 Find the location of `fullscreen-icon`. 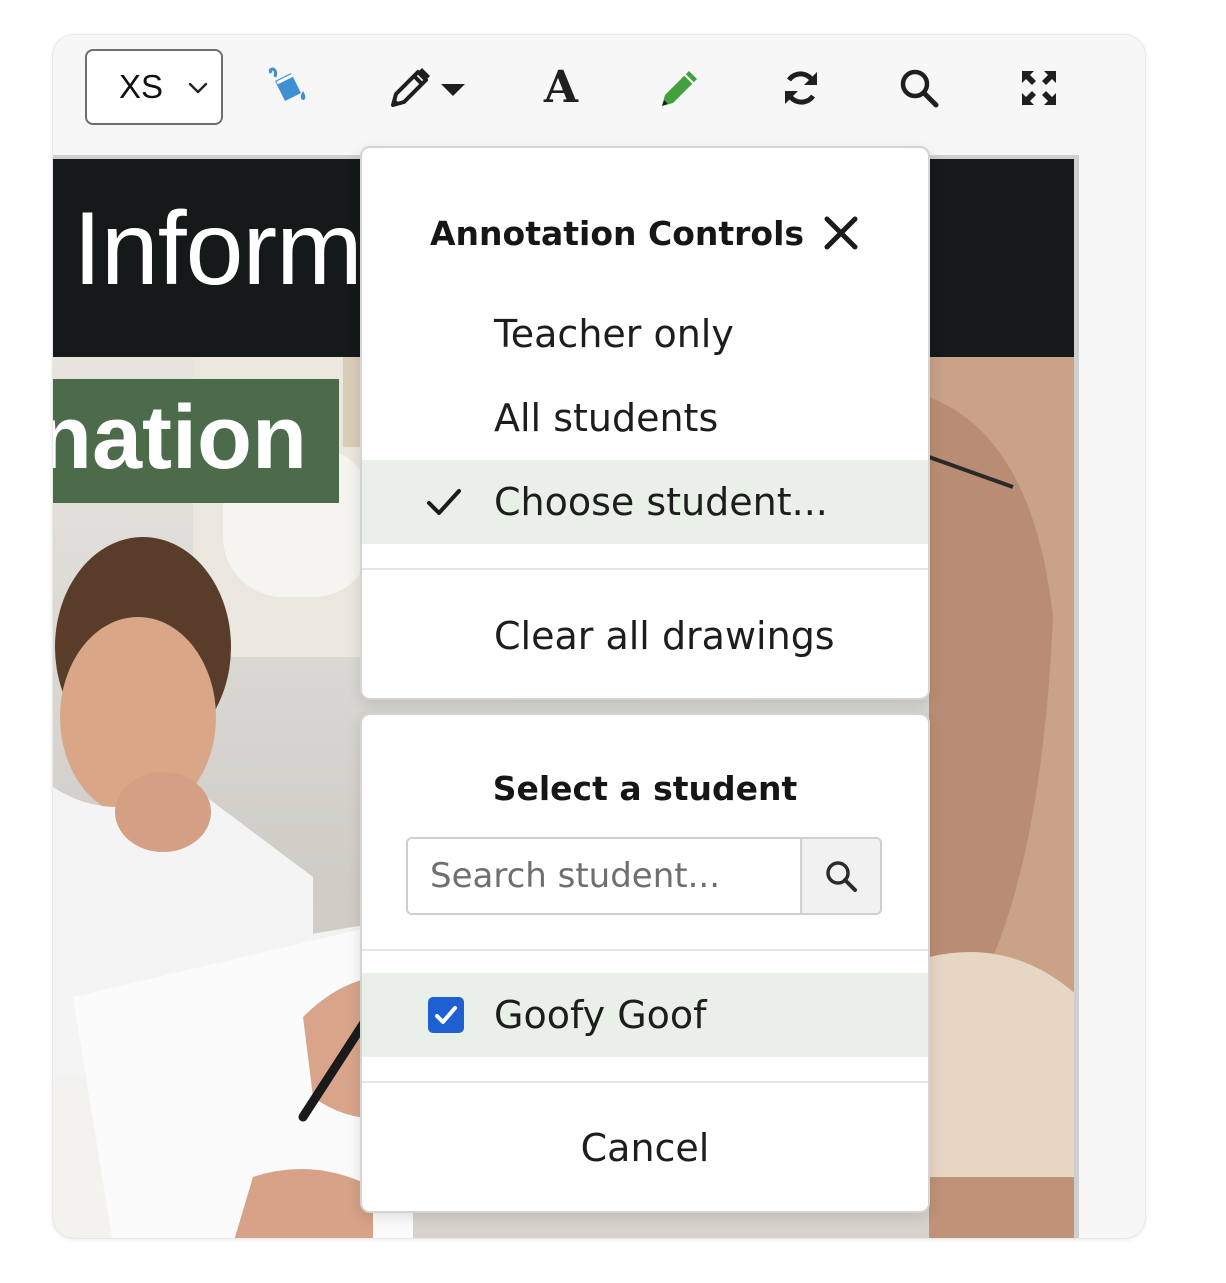

fullscreen-icon is located at coordinates (1039, 88).